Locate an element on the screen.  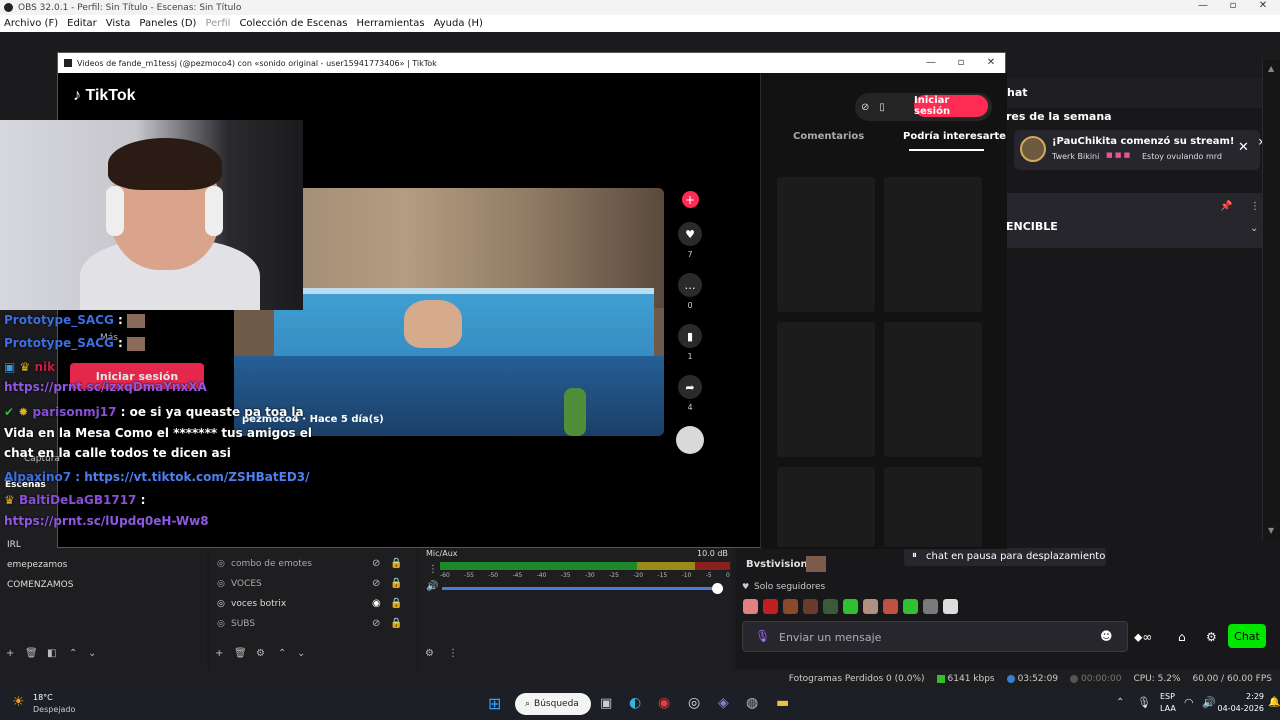
menu-paneles: Paneles (D) is located at coordinates (167, 23).